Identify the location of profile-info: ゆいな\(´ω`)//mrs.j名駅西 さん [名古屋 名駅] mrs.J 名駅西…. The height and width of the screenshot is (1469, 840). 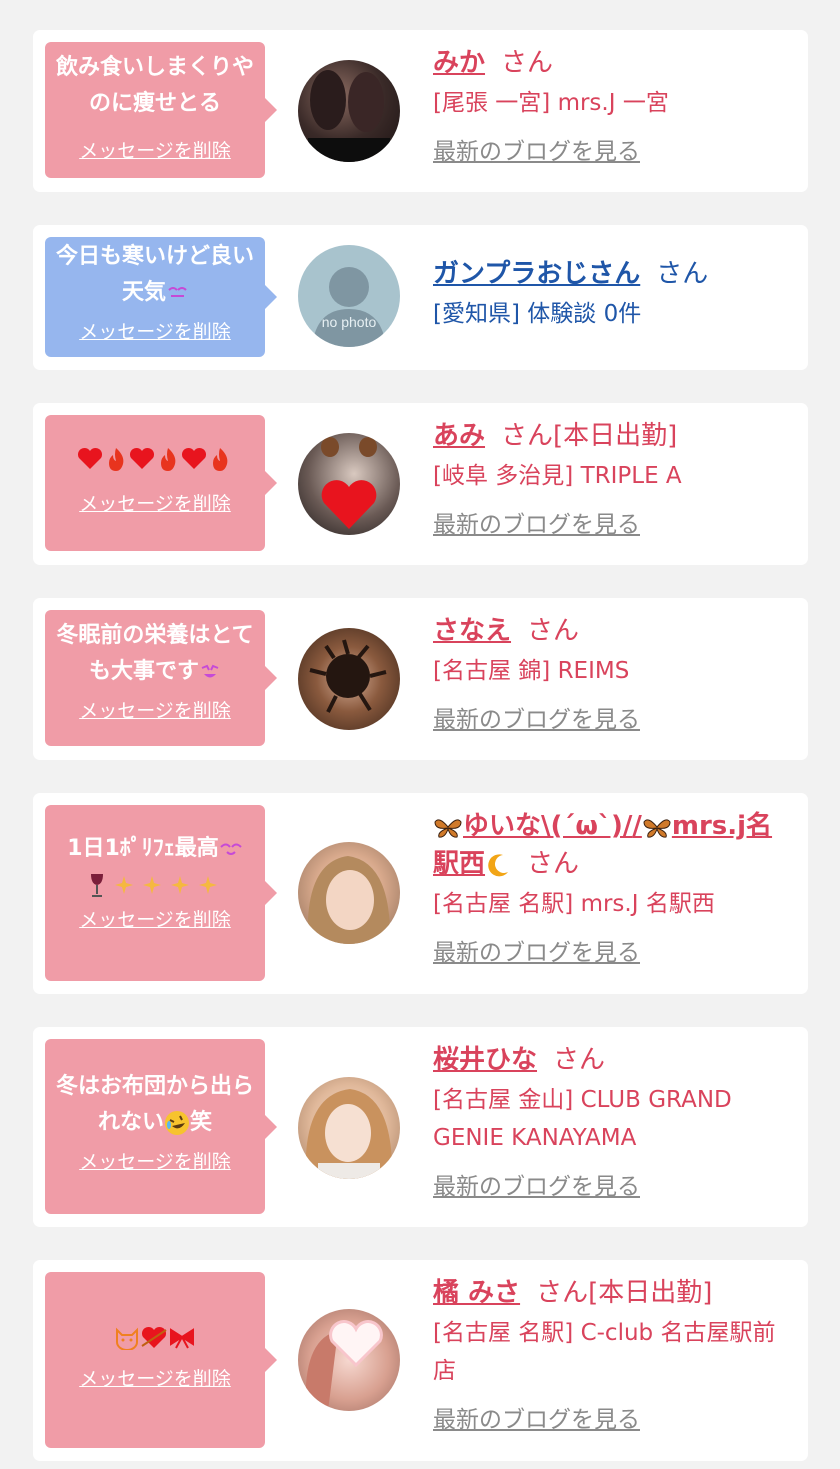
(610, 889).